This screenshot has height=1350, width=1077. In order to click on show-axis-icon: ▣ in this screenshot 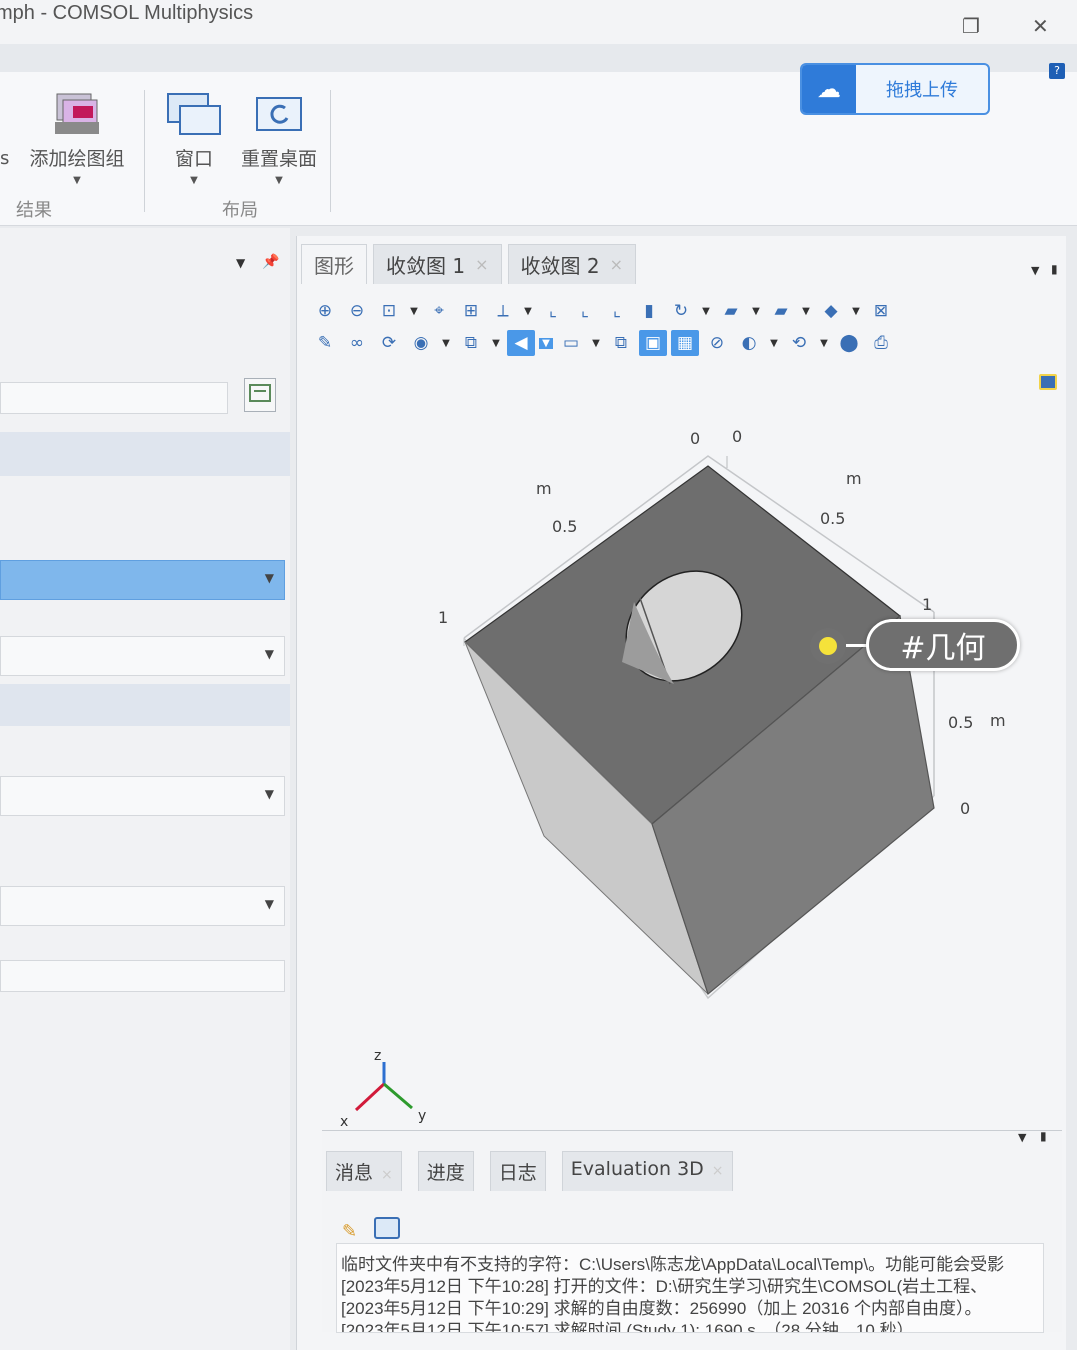, I will do `click(653, 343)`.